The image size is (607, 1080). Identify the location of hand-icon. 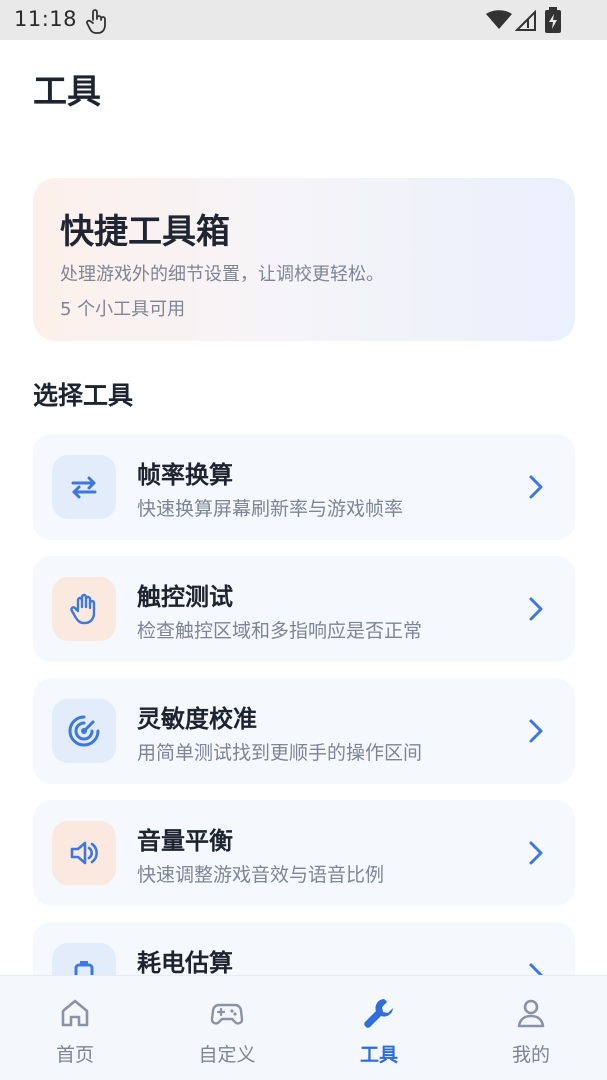
(83, 609).